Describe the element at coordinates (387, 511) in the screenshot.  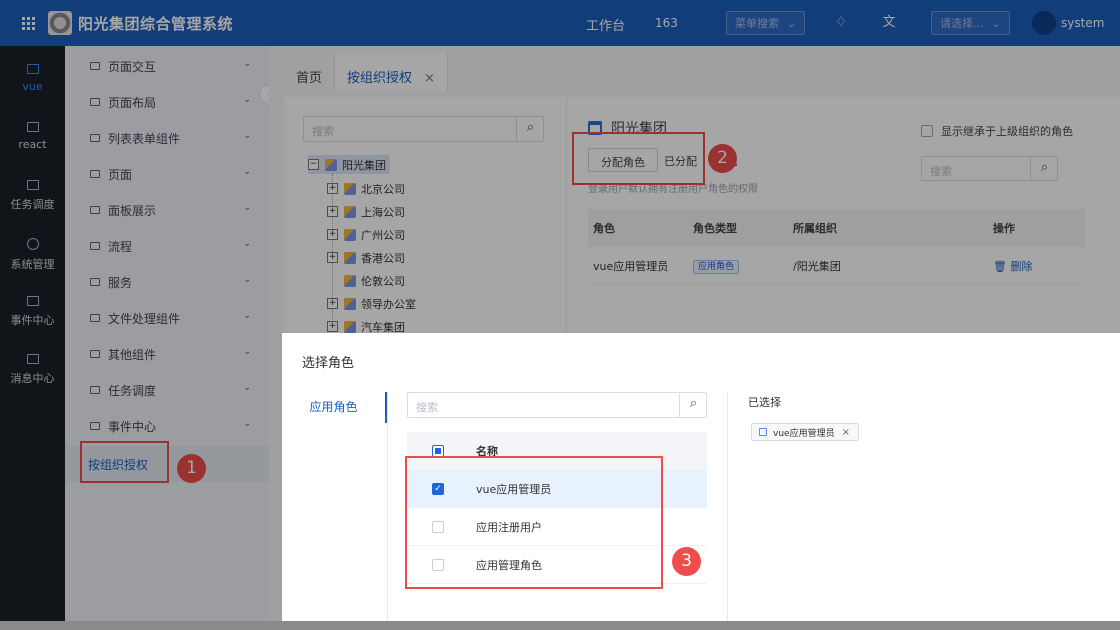
I see `dialog-divider-left` at that location.